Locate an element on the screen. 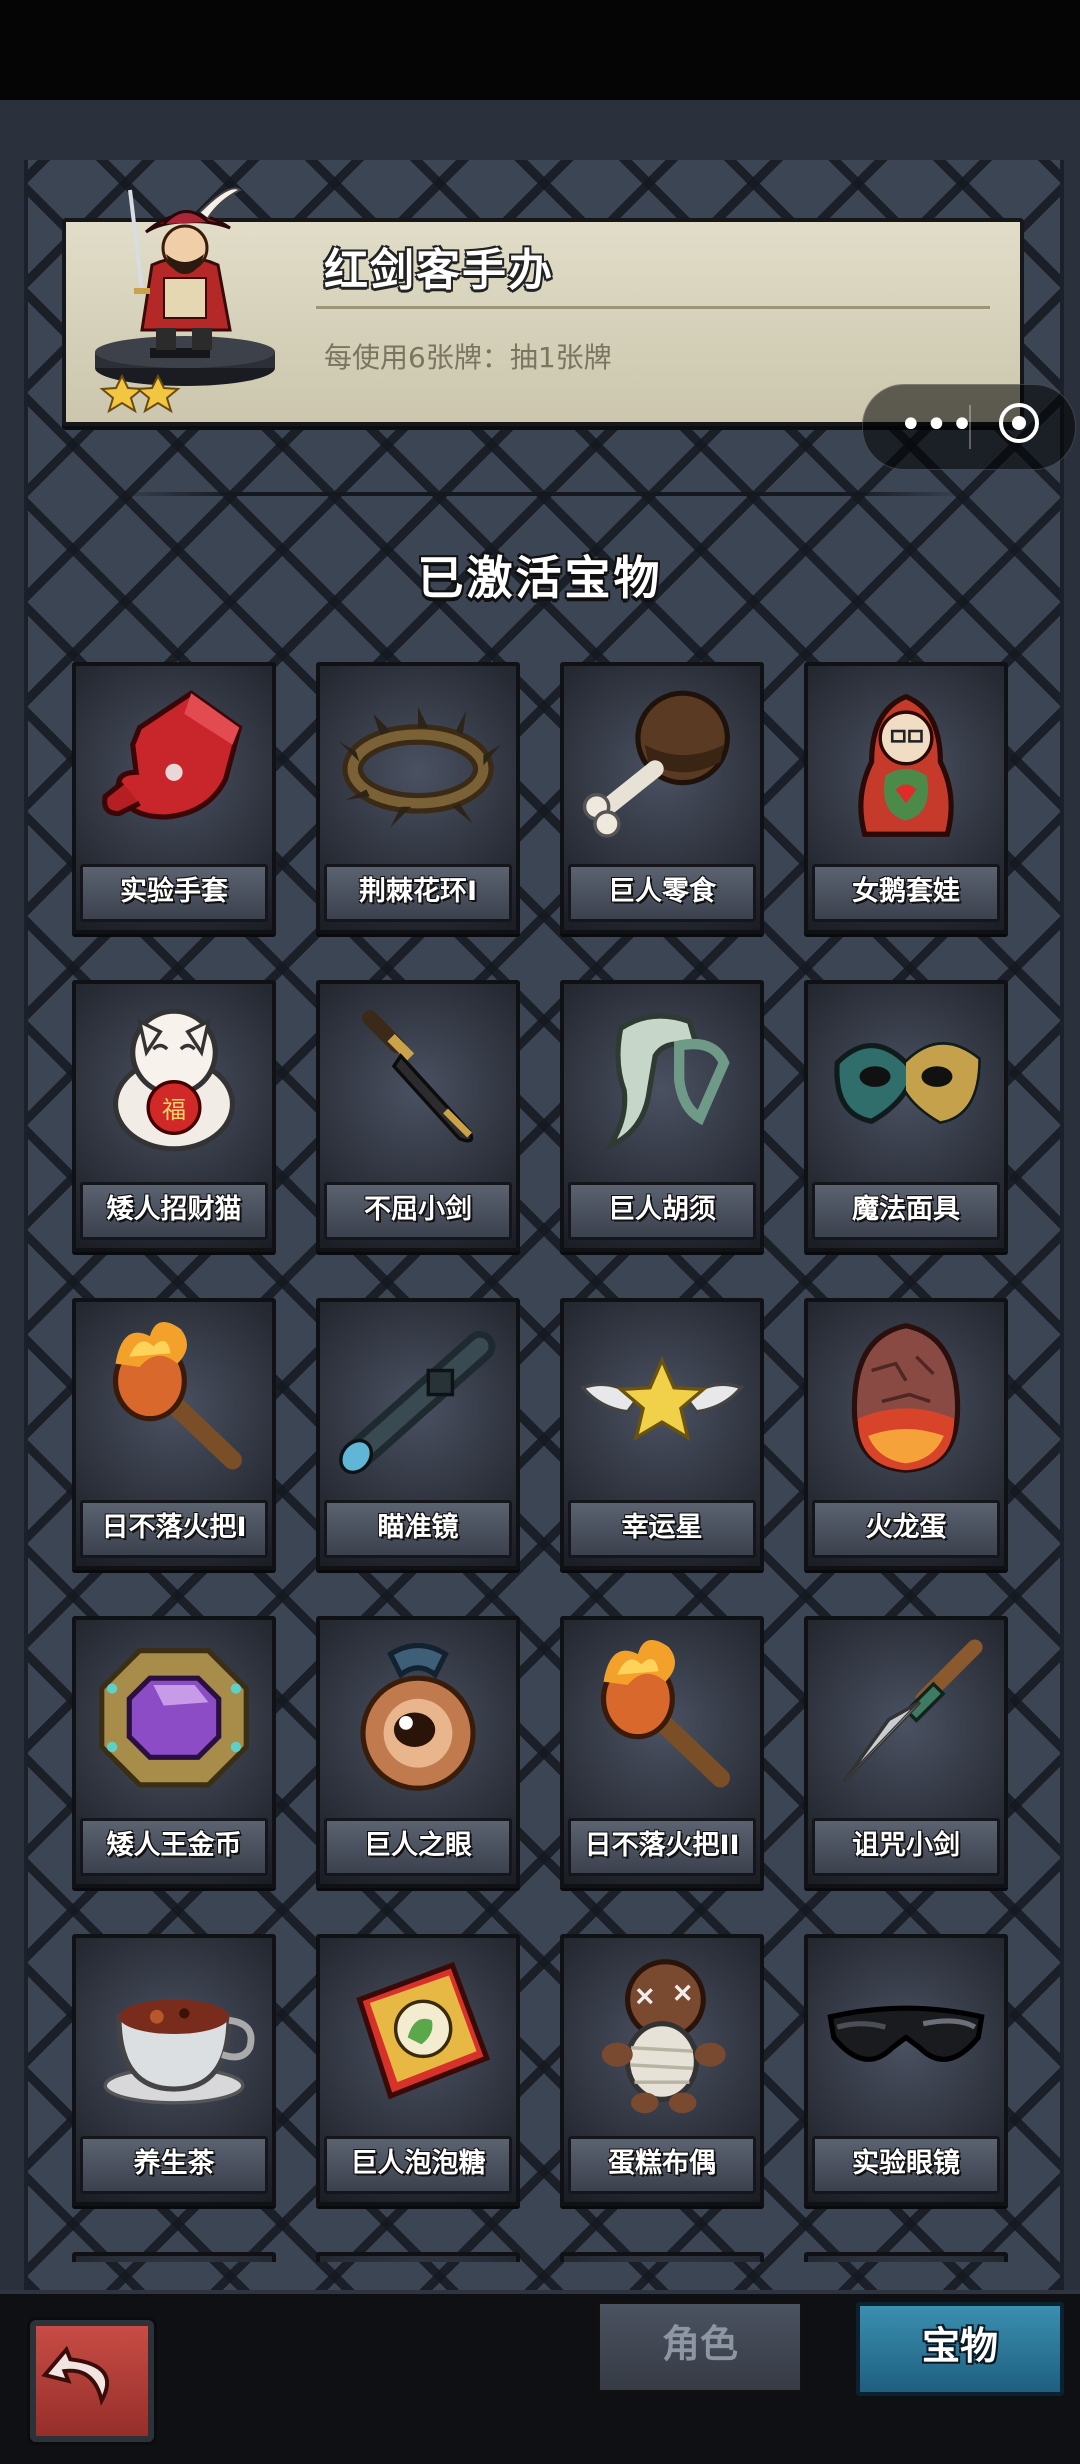 The width and height of the screenshot is (1080, 2464). item-label: 日不落火把I is located at coordinates (174, 1529).